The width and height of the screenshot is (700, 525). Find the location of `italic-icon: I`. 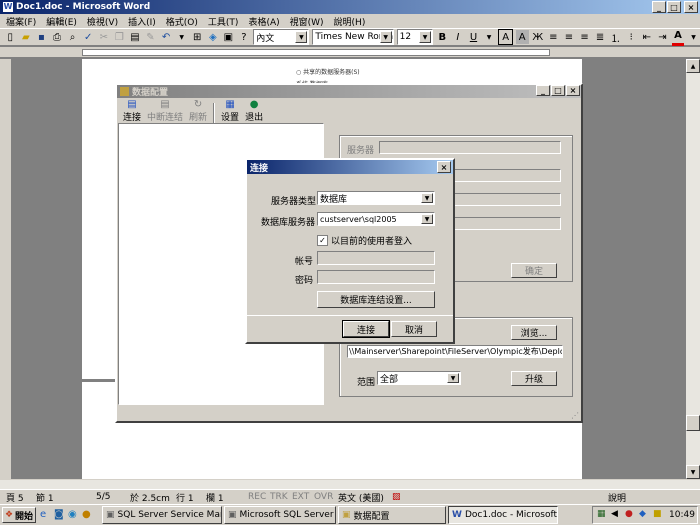

italic-icon: I is located at coordinates (458, 37).